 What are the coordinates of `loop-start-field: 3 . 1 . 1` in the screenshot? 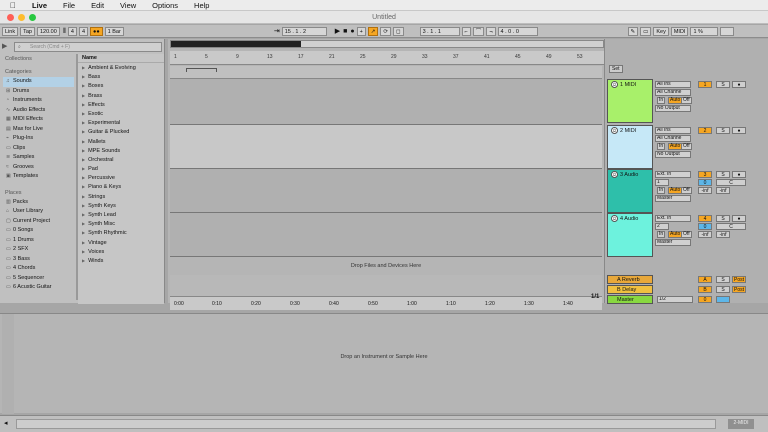 It's located at (439, 31).